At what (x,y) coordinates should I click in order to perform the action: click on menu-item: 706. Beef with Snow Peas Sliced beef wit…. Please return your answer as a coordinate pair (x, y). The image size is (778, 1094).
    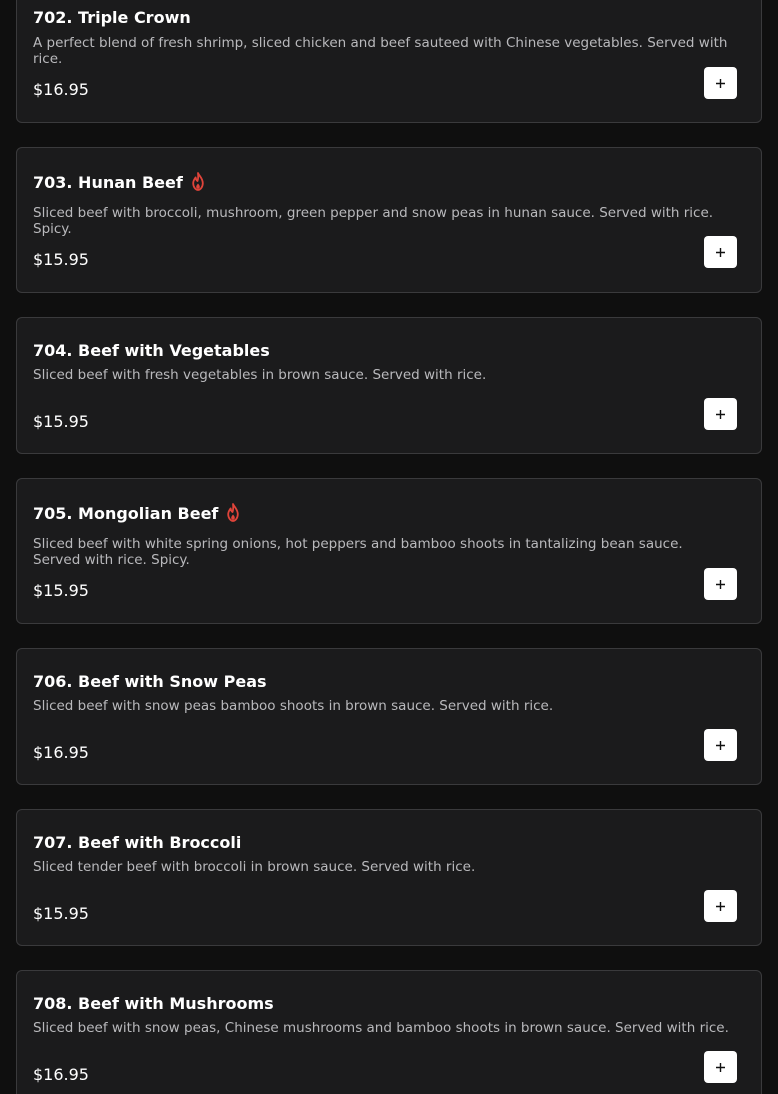
    Looking at the image, I should click on (389, 716).